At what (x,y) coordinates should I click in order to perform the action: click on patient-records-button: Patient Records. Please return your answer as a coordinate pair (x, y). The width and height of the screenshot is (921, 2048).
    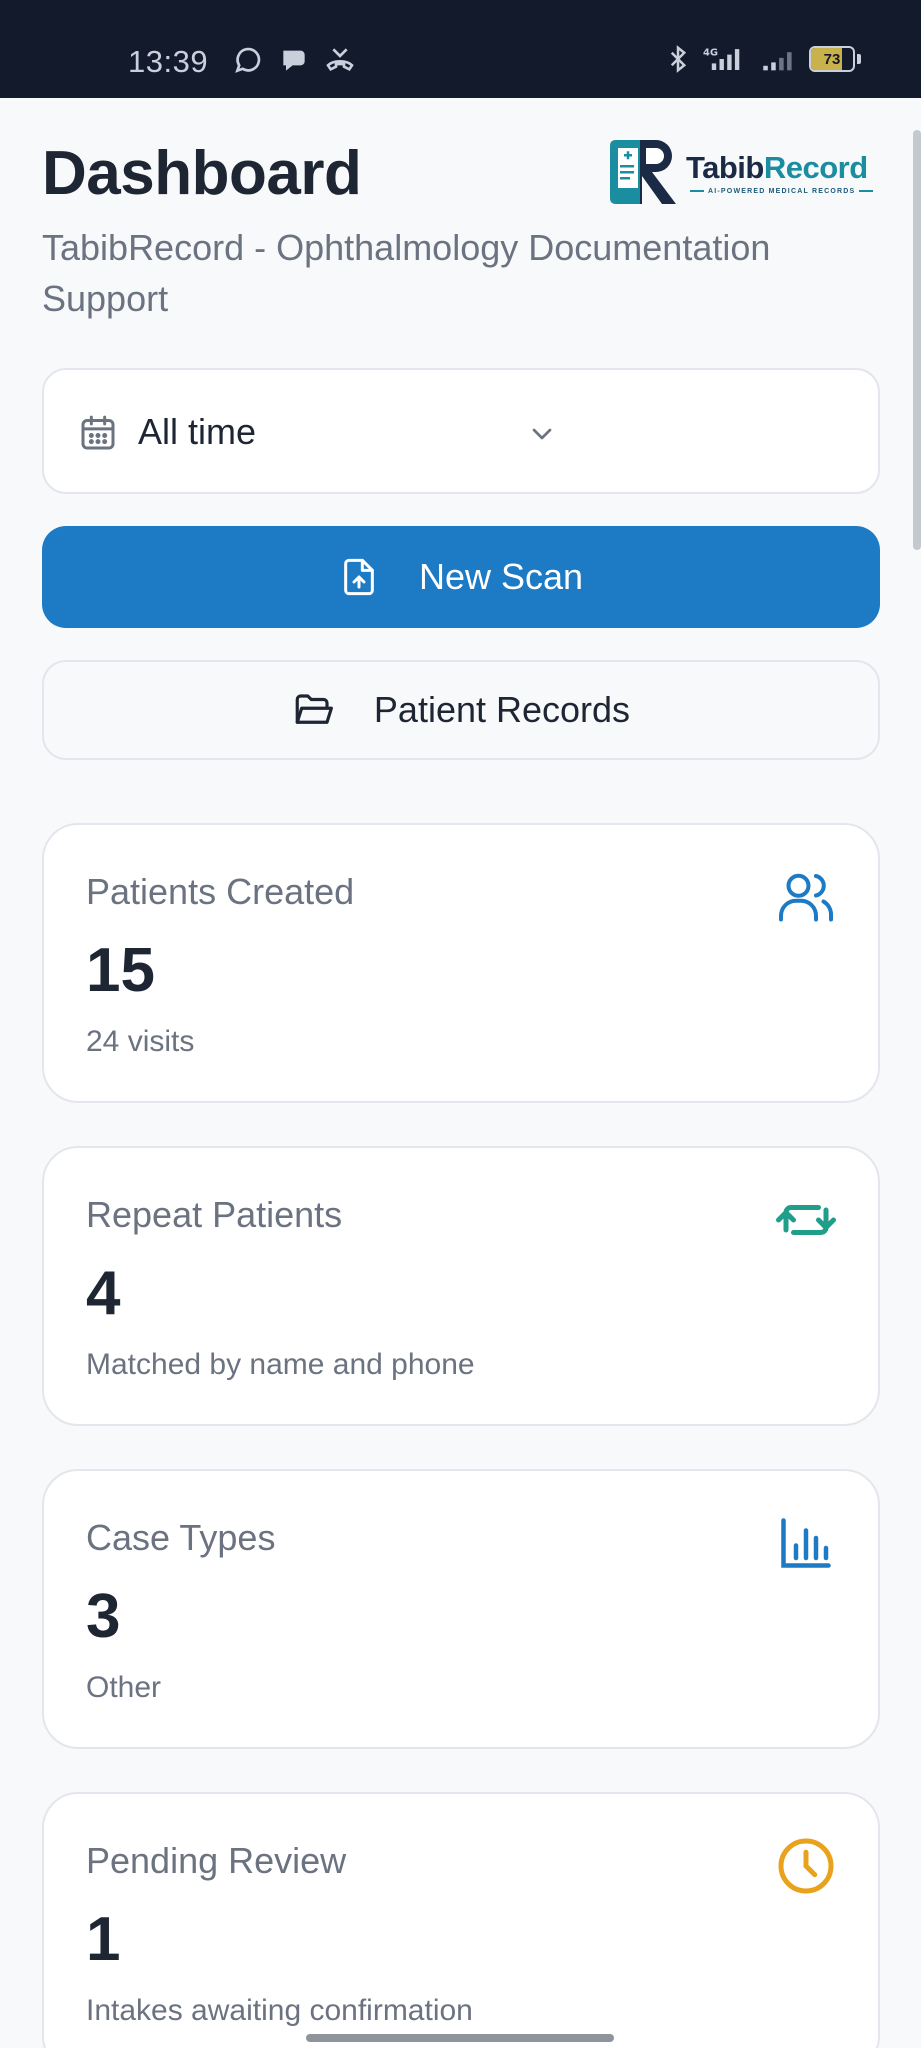
    Looking at the image, I should click on (461, 710).